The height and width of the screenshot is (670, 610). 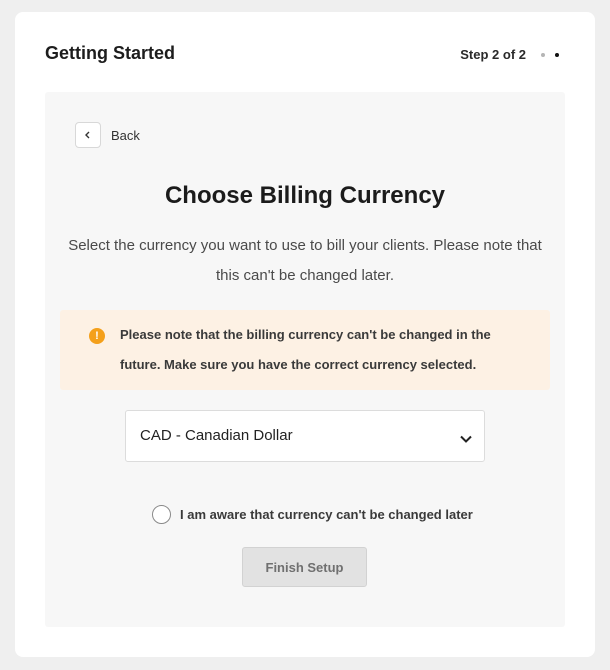 I want to click on back-label: Back, so click(x=125, y=135).